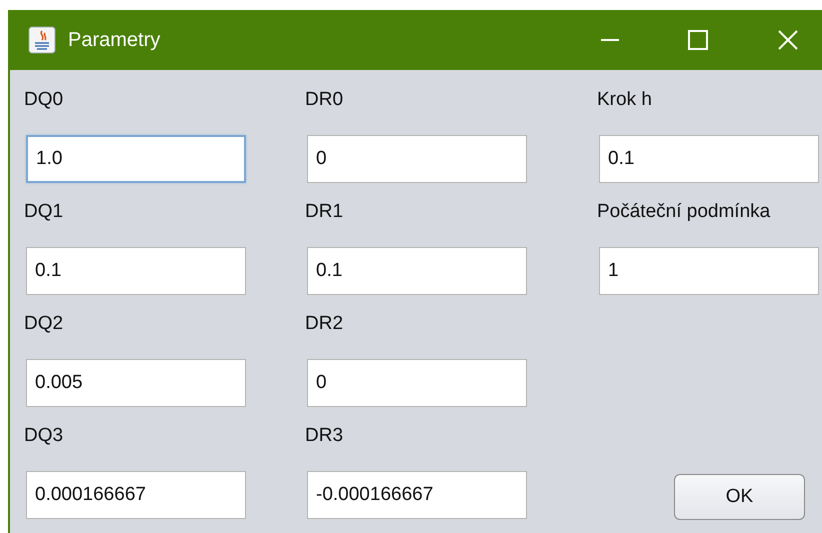 The width and height of the screenshot is (822, 533). What do you see at coordinates (324, 100) in the screenshot?
I see `field-label: DR0` at bounding box center [324, 100].